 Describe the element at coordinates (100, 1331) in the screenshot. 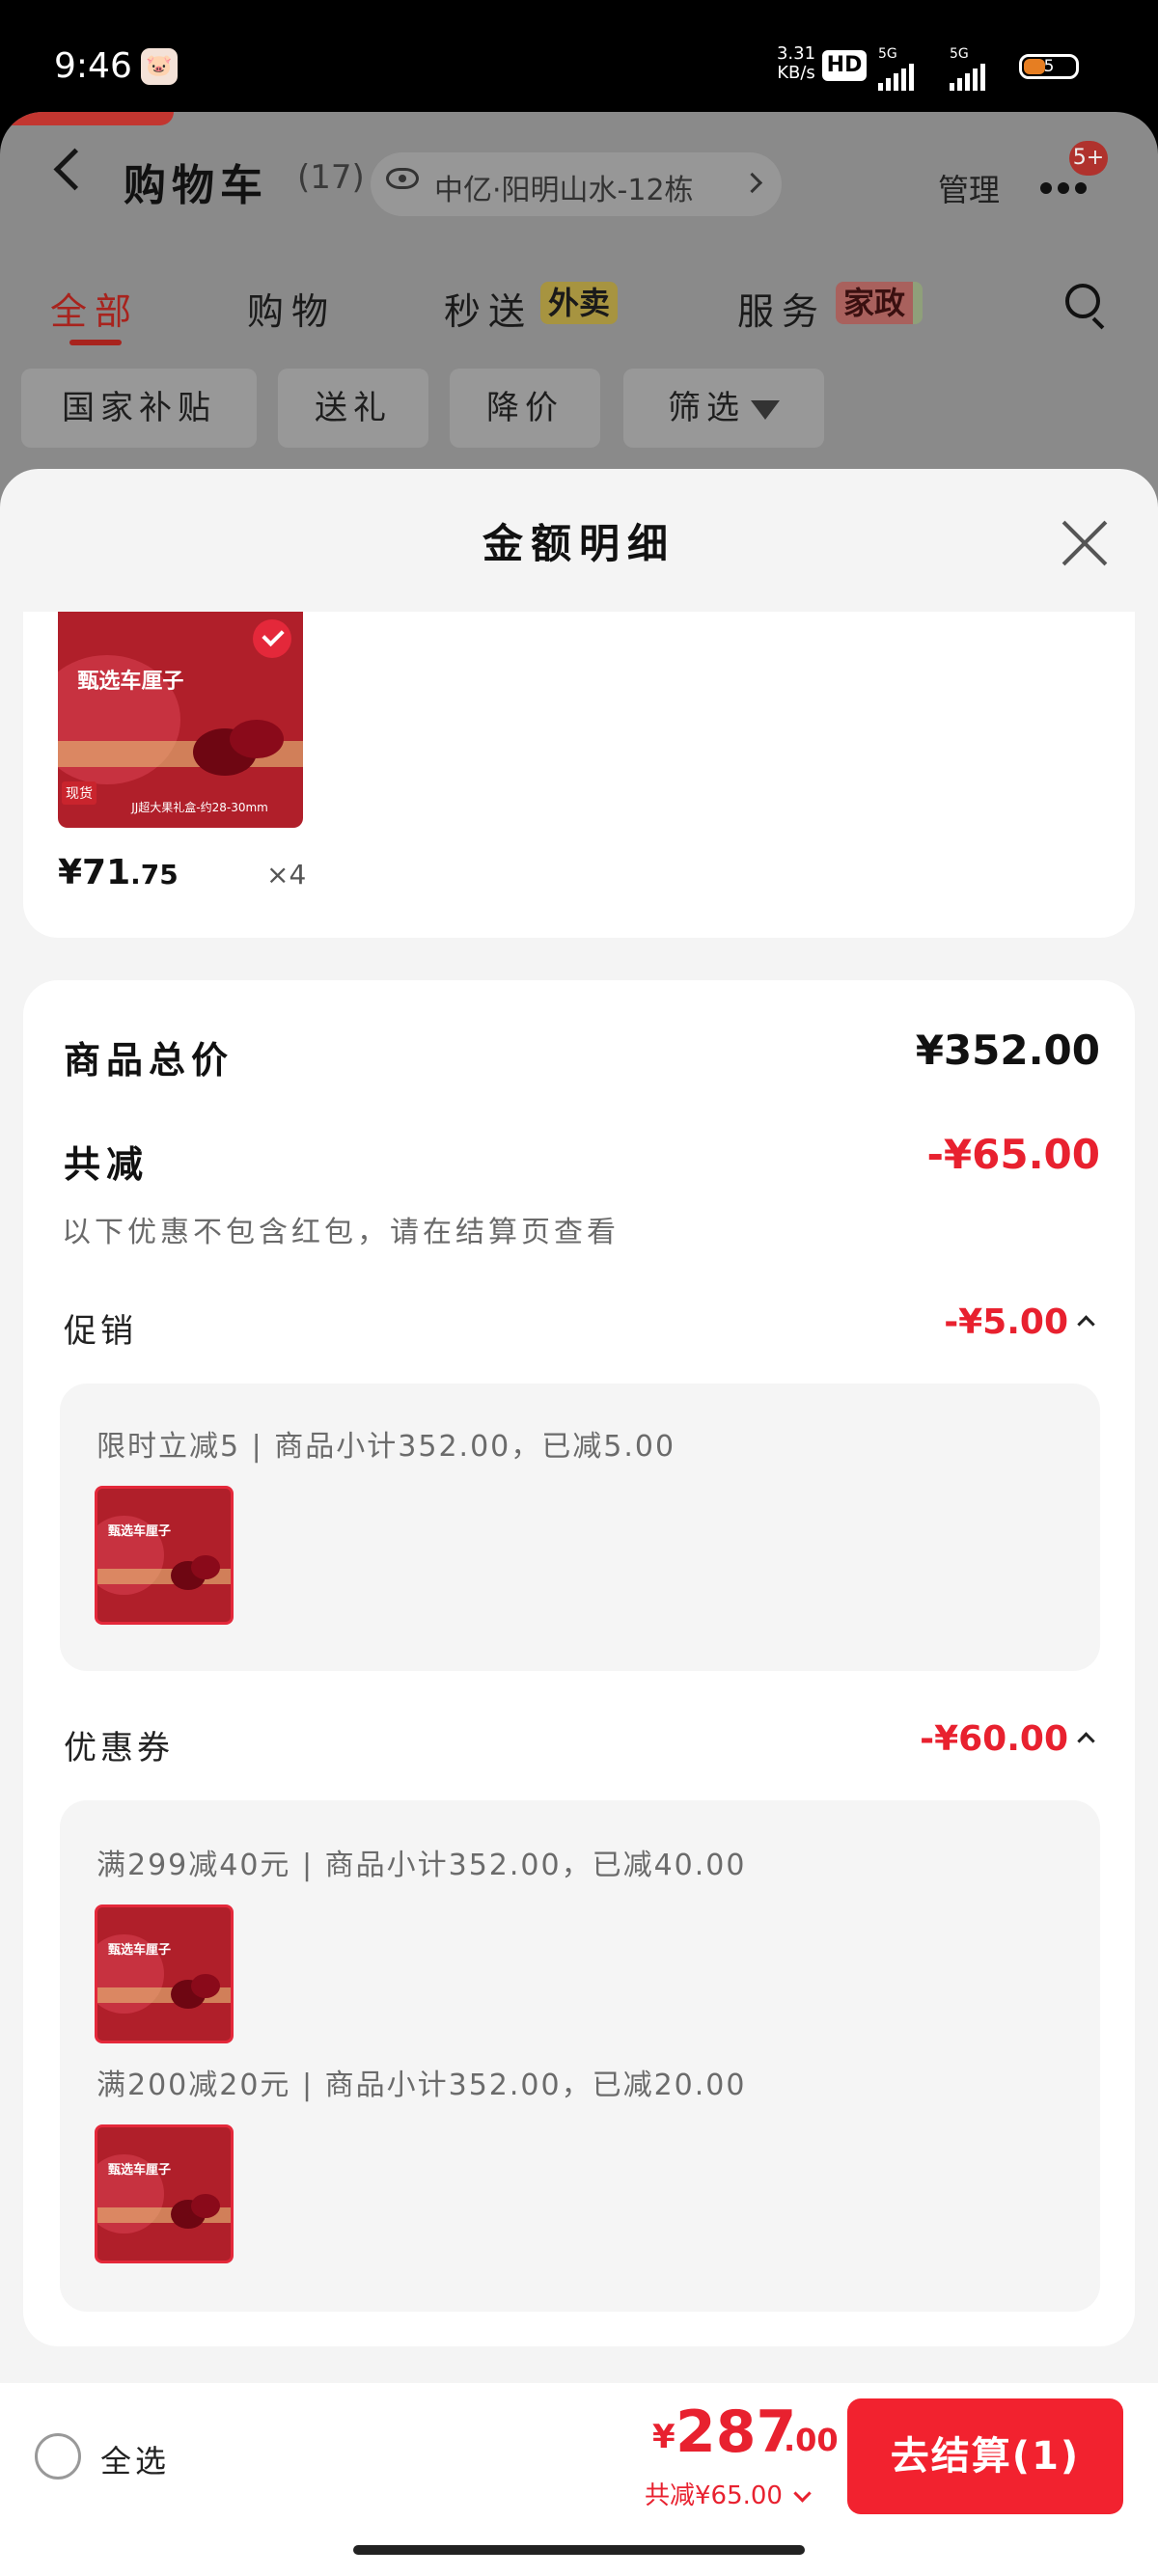

I see `promotion-label: 促销` at that location.